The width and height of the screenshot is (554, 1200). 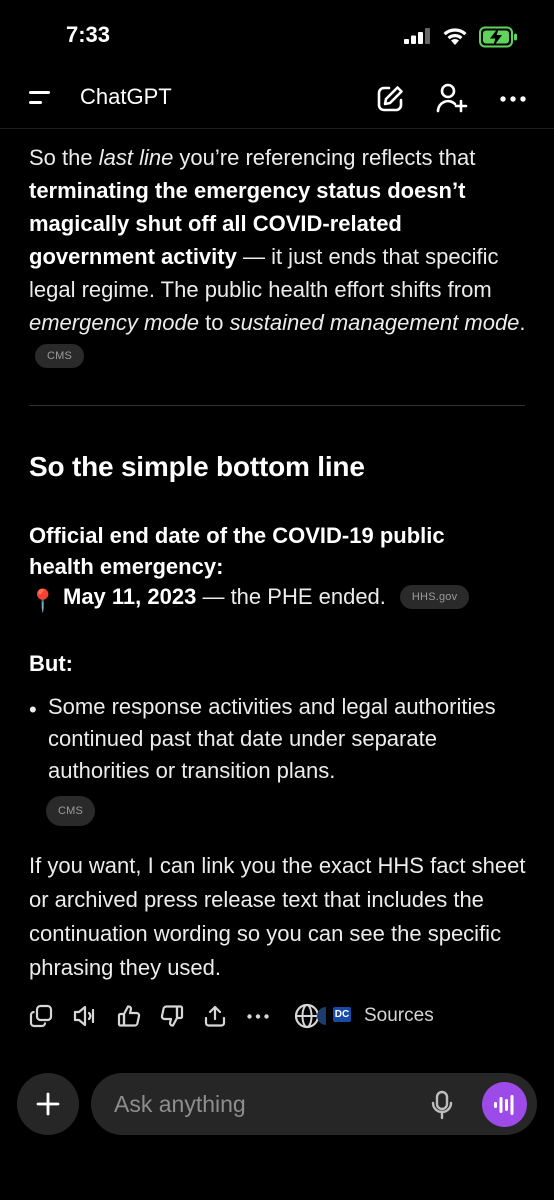 I want to click on end-date-line: 📍 May 11, 2023 — the PHE ended. HHS.gov, so click(x=249, y=598).